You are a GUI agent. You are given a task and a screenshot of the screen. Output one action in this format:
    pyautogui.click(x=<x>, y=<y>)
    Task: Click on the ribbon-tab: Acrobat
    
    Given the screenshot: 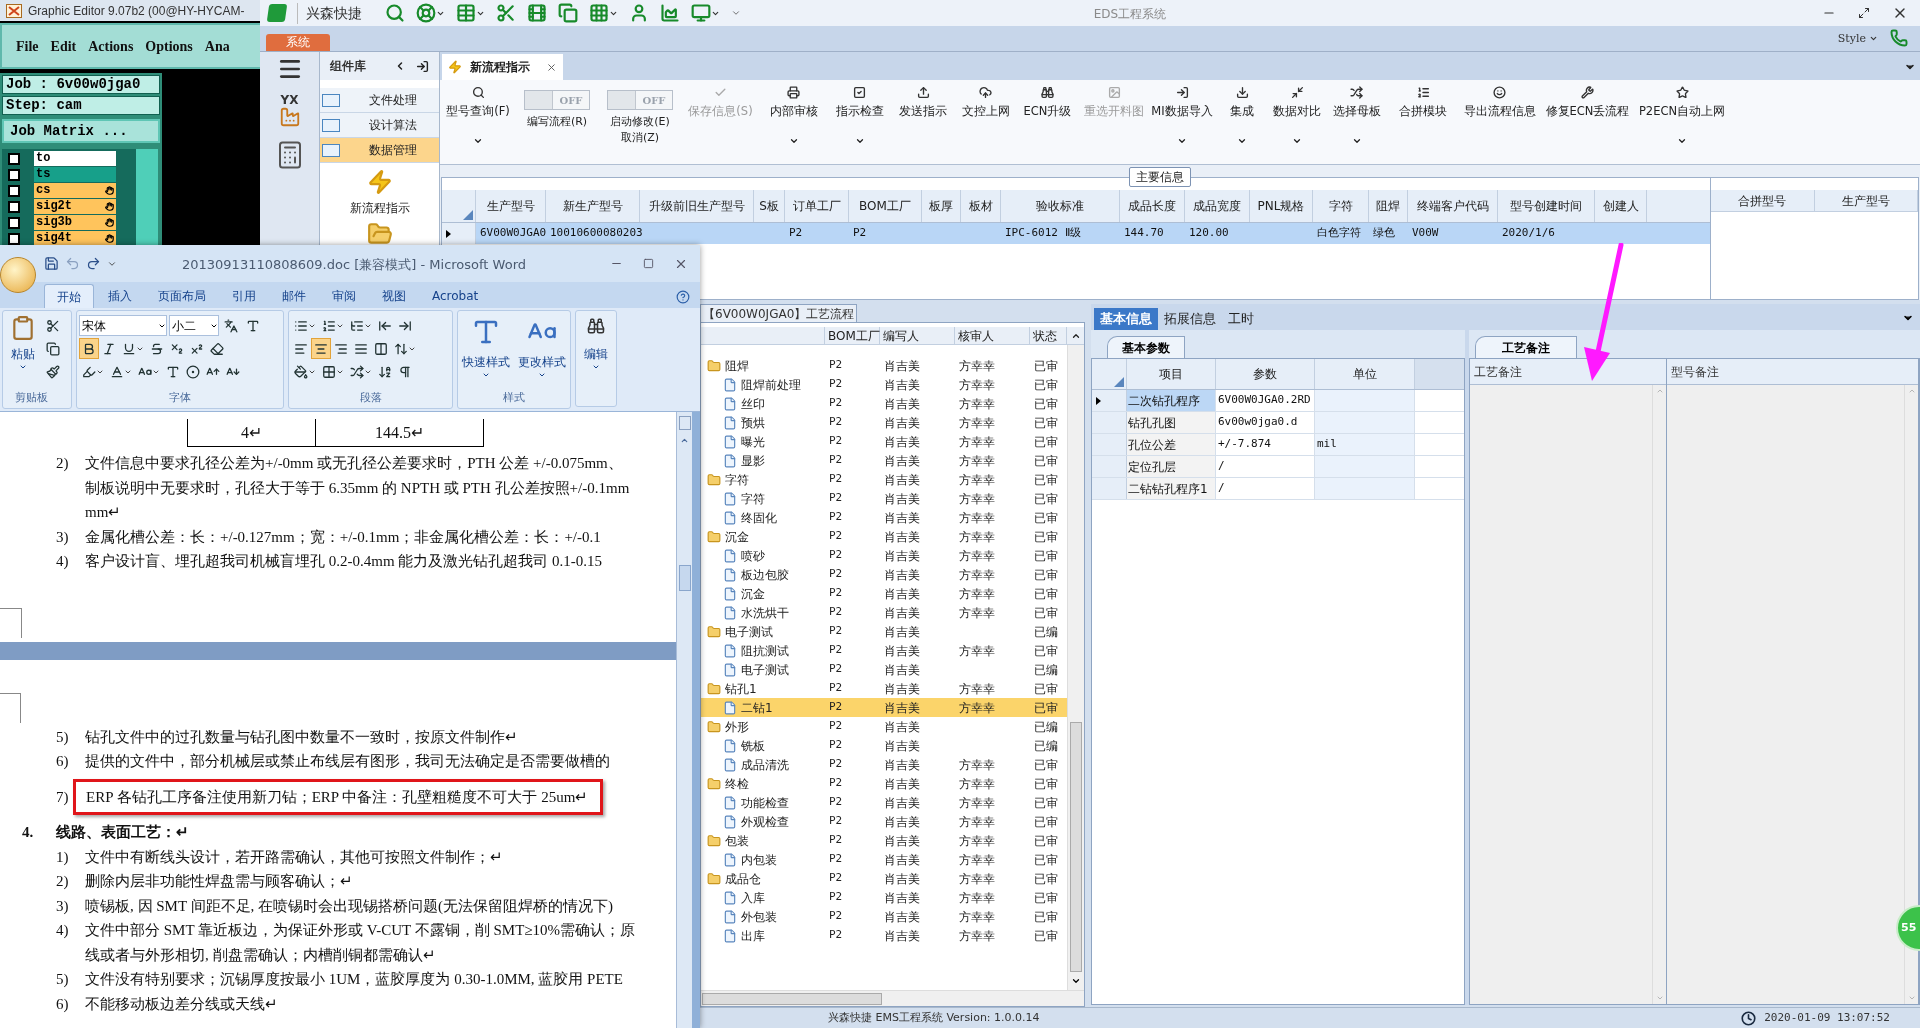 What is the action you would take?
    pyautogui.click(x=455, y=296)
    